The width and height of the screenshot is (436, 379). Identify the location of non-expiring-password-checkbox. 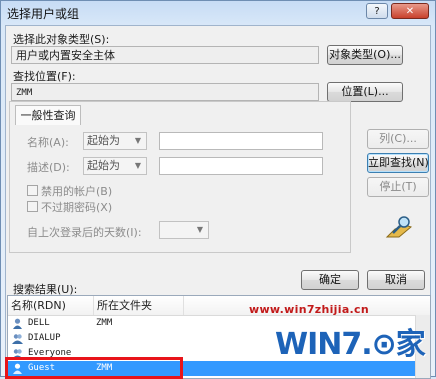
(32, 206).